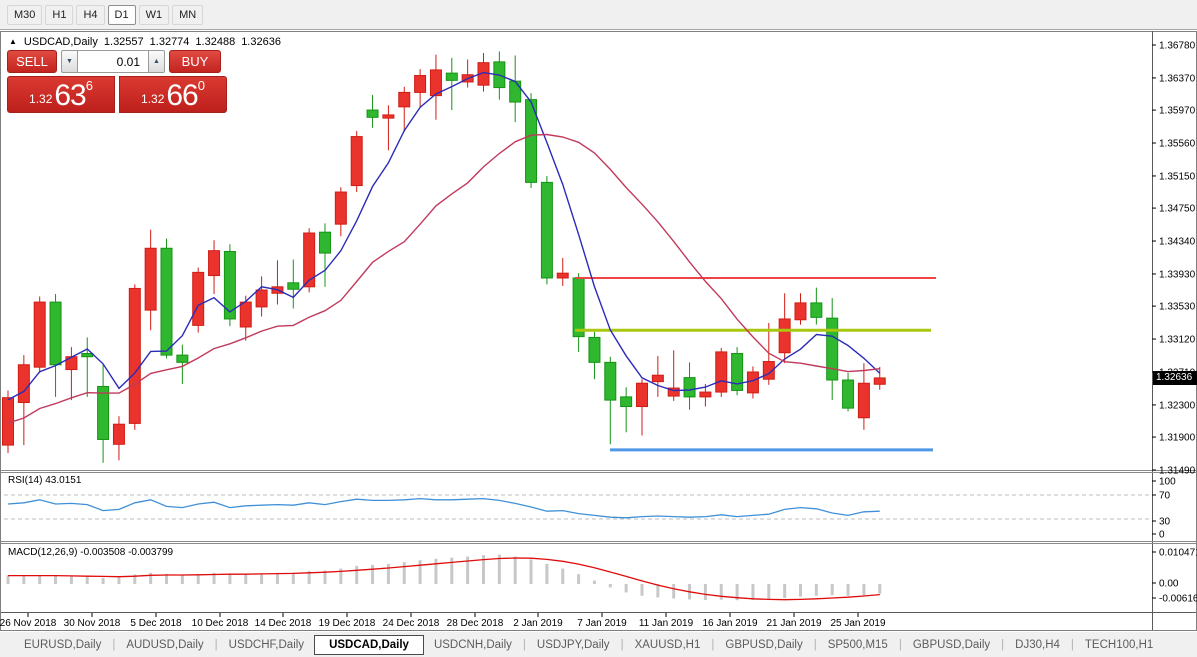  What do you see at coordinates (92, 623) in the screenshot?
I see `date-axis-label: 30 Nov 2018` at bounding box center [92, 623].